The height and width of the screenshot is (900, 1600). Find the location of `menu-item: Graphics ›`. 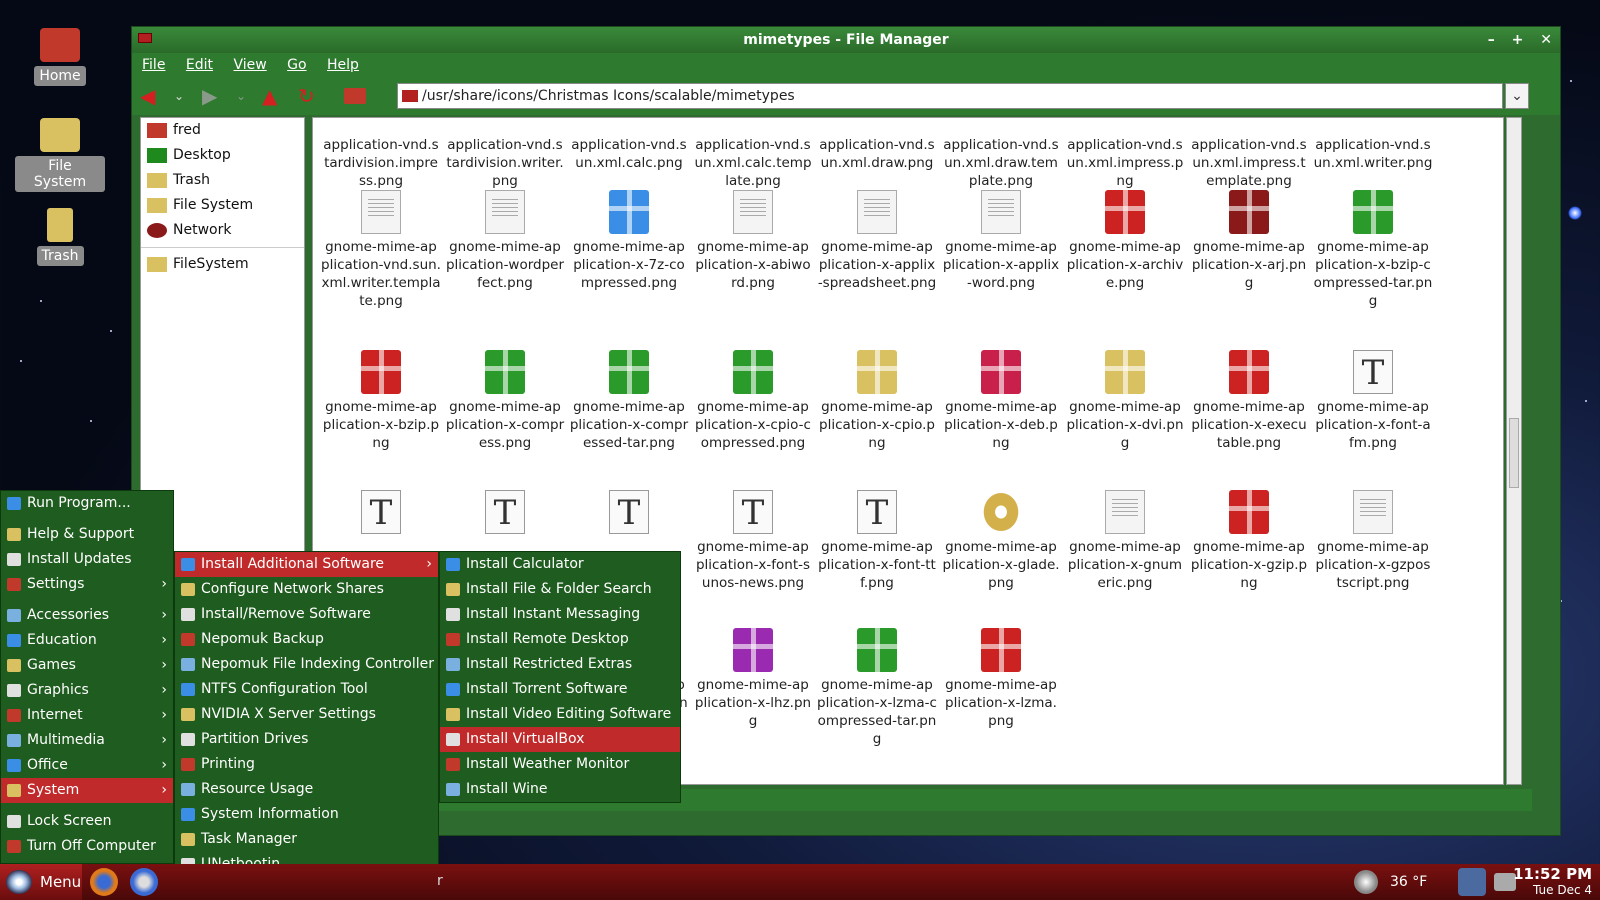

menu-item: Graphics › is located at coordinates (87, 690).